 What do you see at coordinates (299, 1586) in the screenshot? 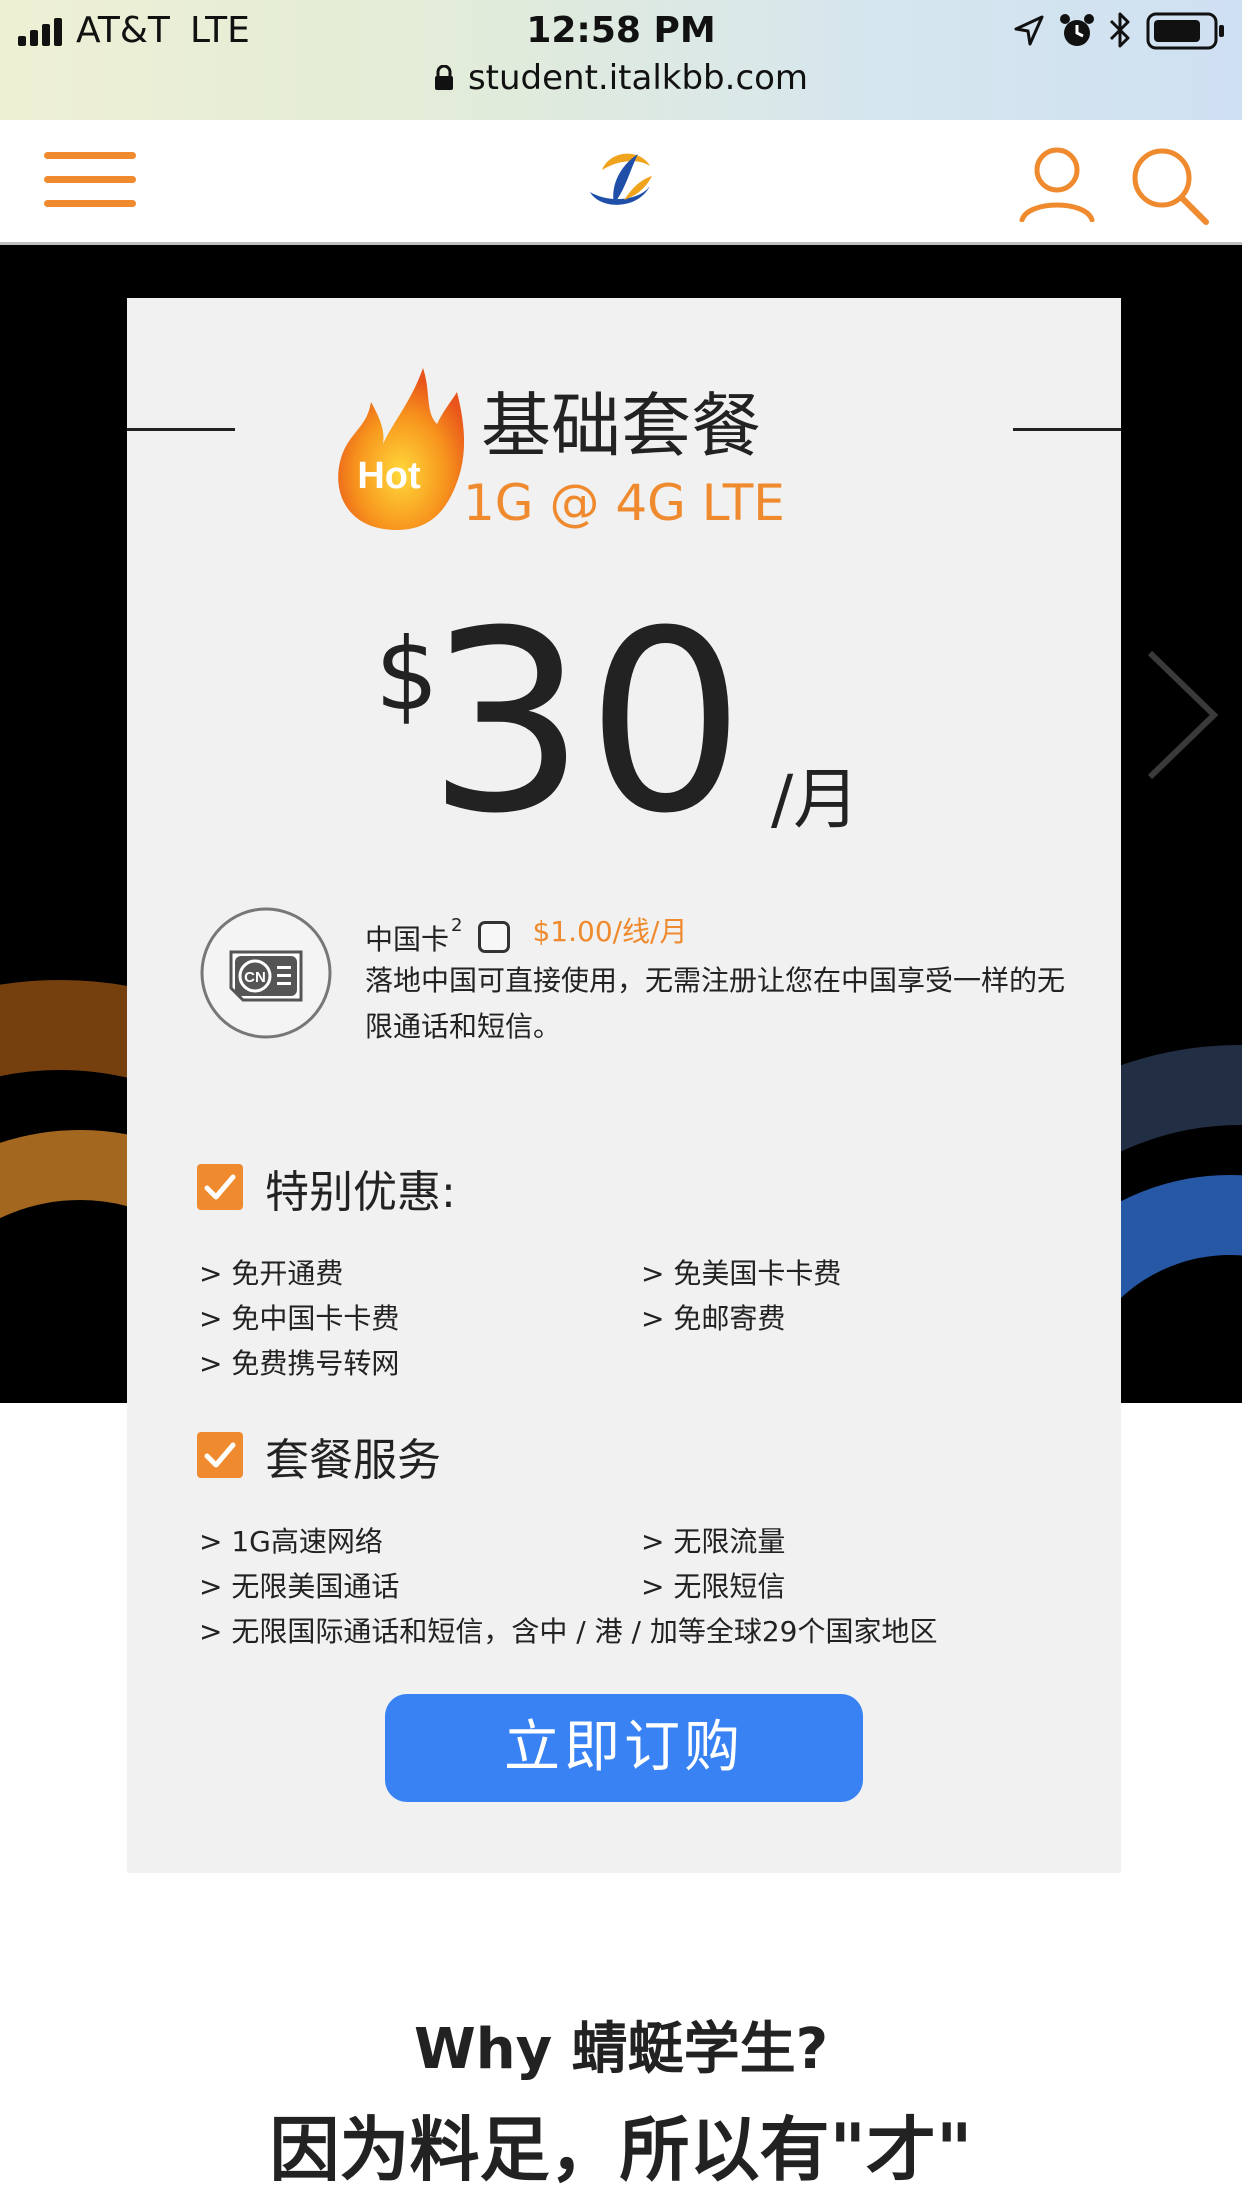
I see `service-item: > 无限美国通话` at bounding box center [299, 1586].